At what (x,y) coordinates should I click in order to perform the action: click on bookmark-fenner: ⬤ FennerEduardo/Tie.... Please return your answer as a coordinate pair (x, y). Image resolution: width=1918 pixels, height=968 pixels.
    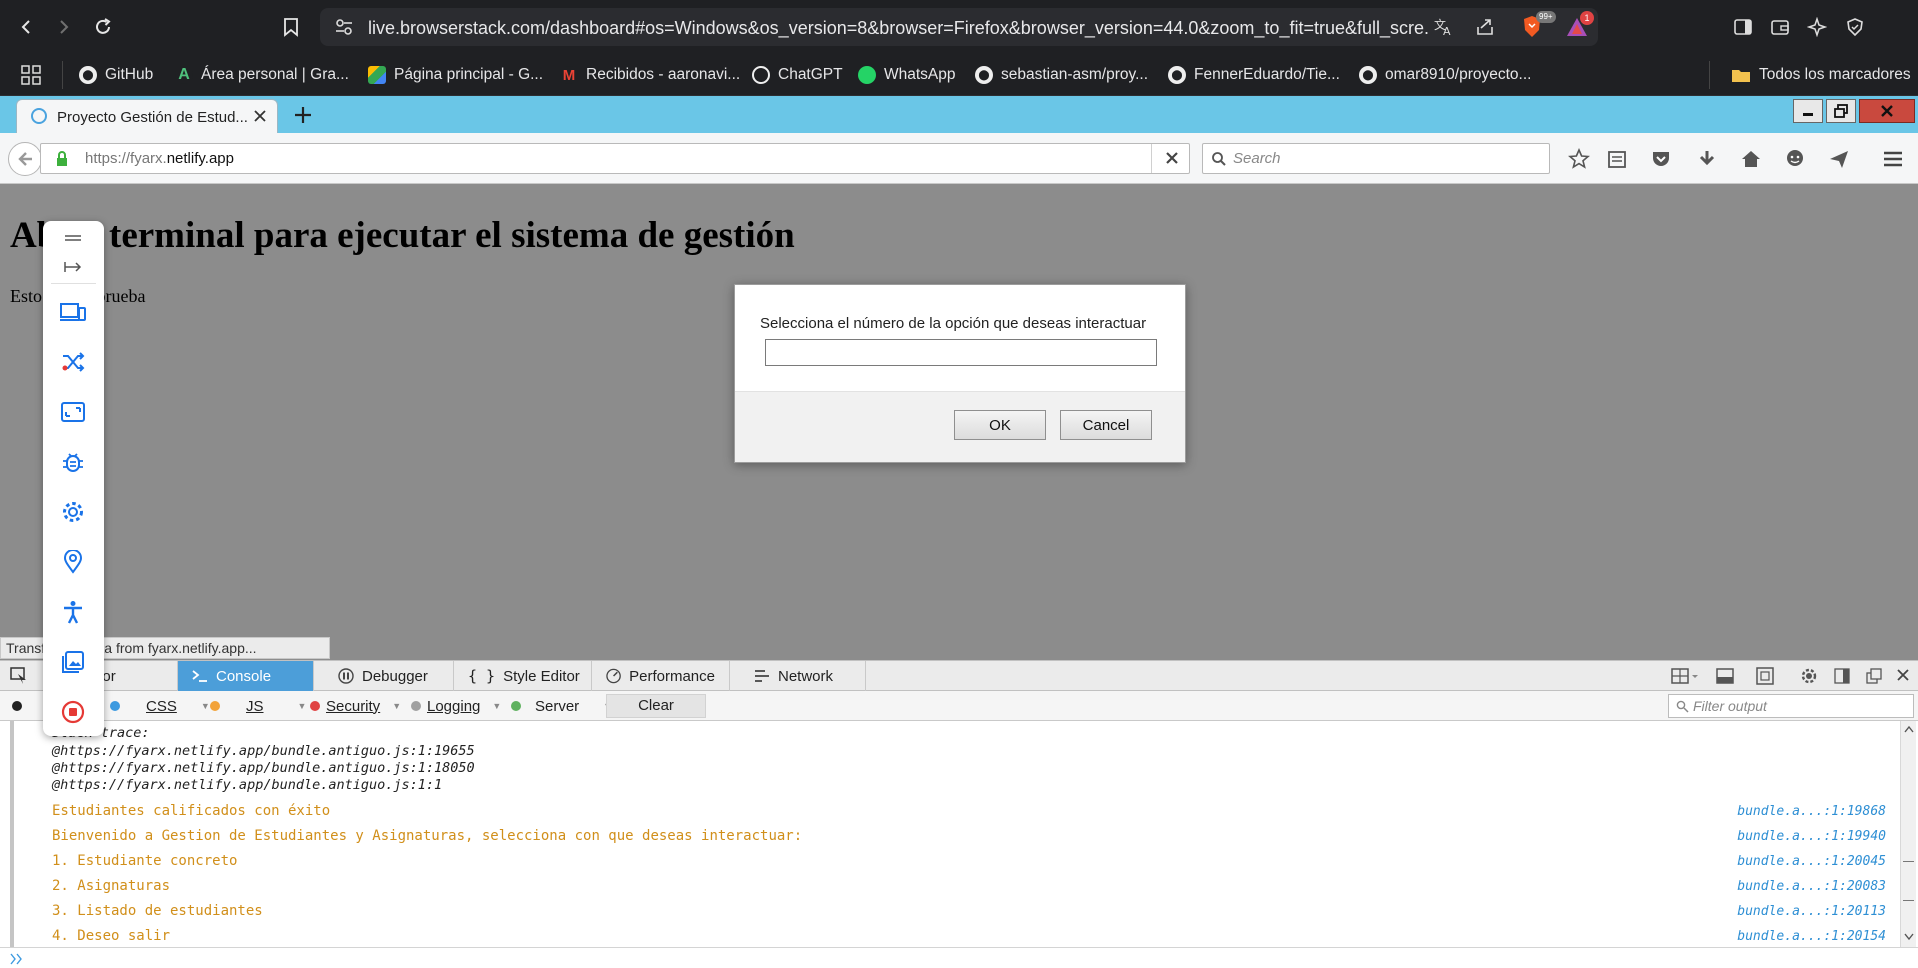
    Looking at the image, I should click on (1254, 75).